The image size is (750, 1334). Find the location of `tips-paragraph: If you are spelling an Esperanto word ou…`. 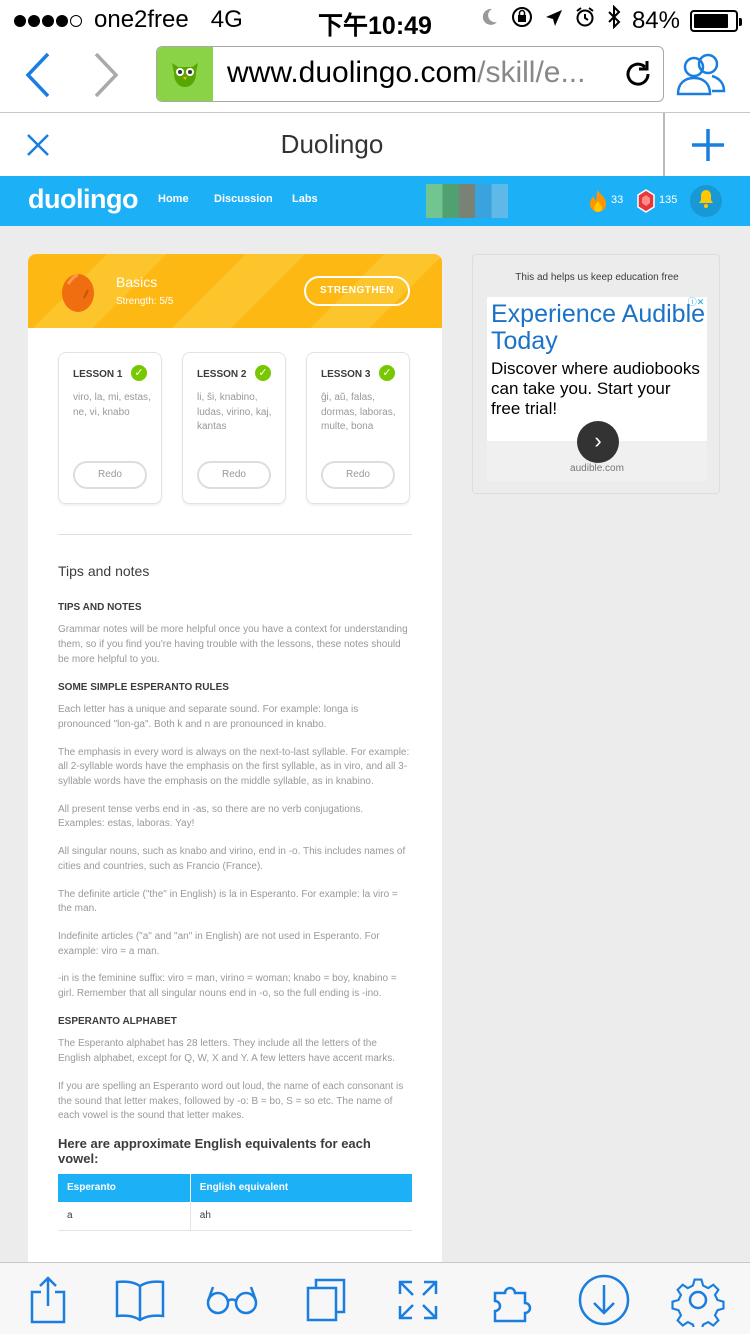

tips-paragraph: If you are spelling an Esperanto word ou… is located at coordinates (231, 1101).